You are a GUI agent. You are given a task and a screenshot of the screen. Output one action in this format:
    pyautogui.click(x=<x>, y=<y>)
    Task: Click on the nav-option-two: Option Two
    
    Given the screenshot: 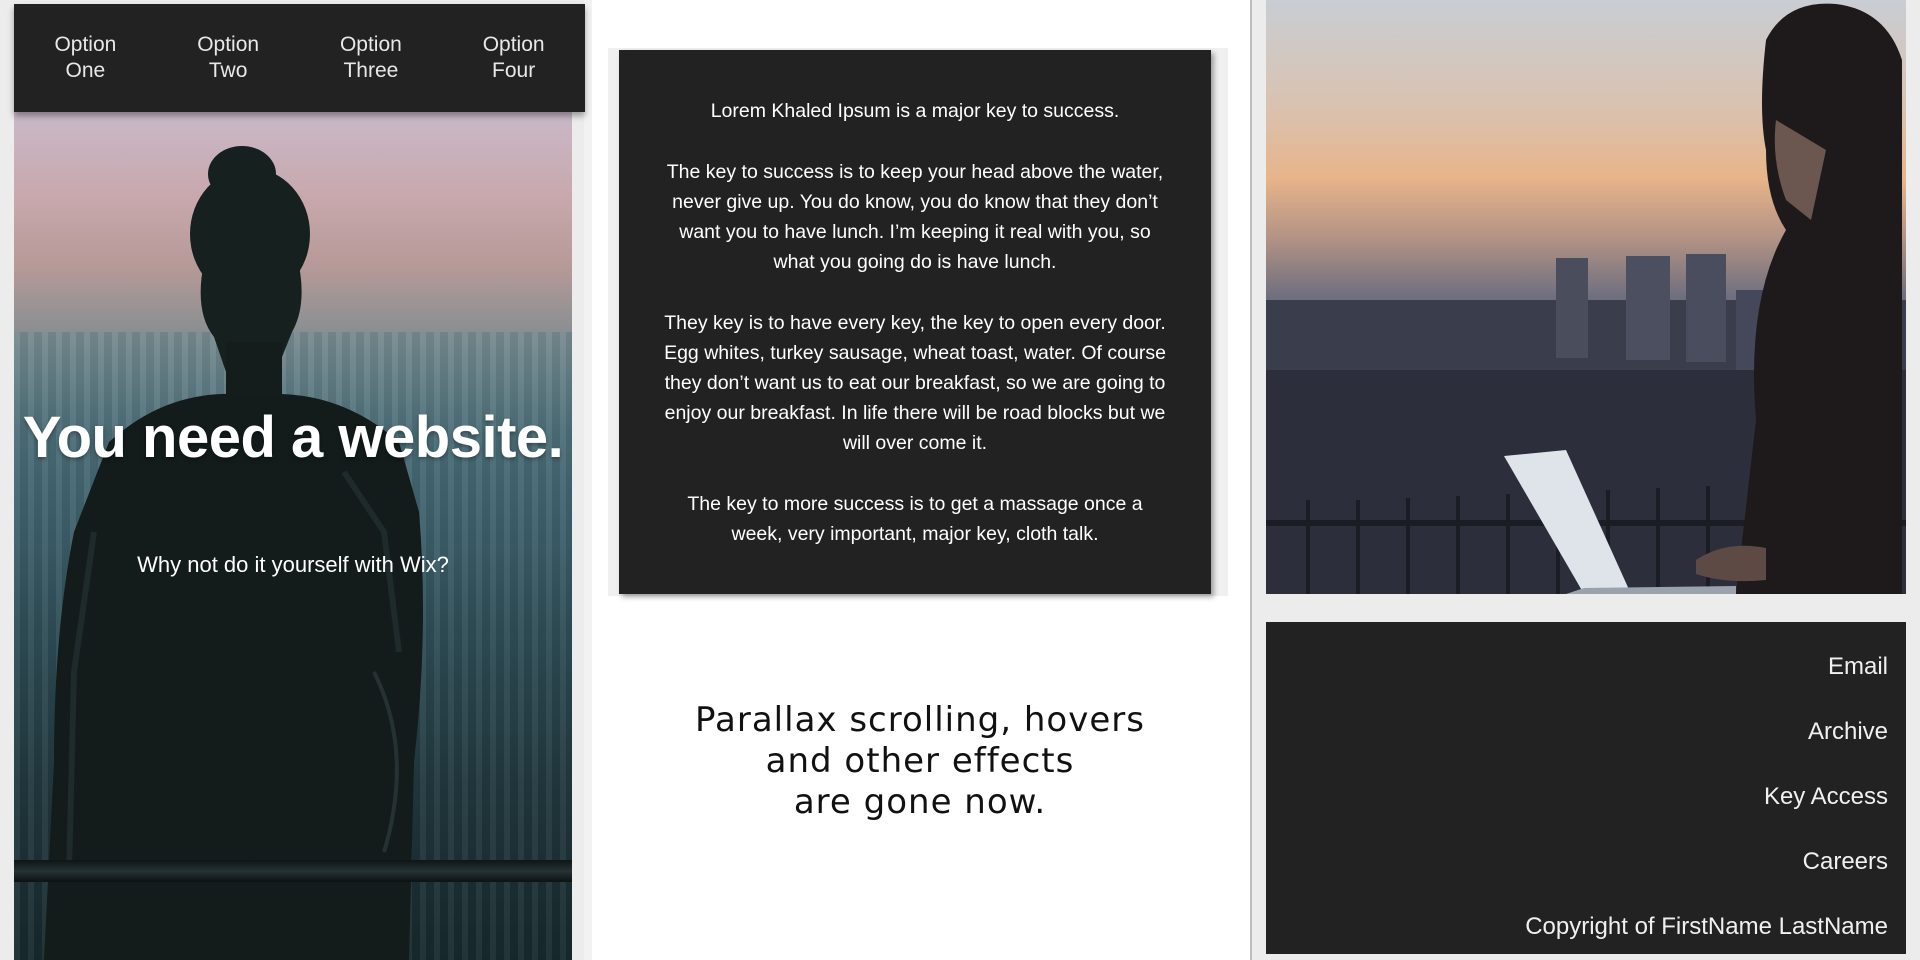 What is the action you would take?
    pyautogui.click(x=228, y=58)
    